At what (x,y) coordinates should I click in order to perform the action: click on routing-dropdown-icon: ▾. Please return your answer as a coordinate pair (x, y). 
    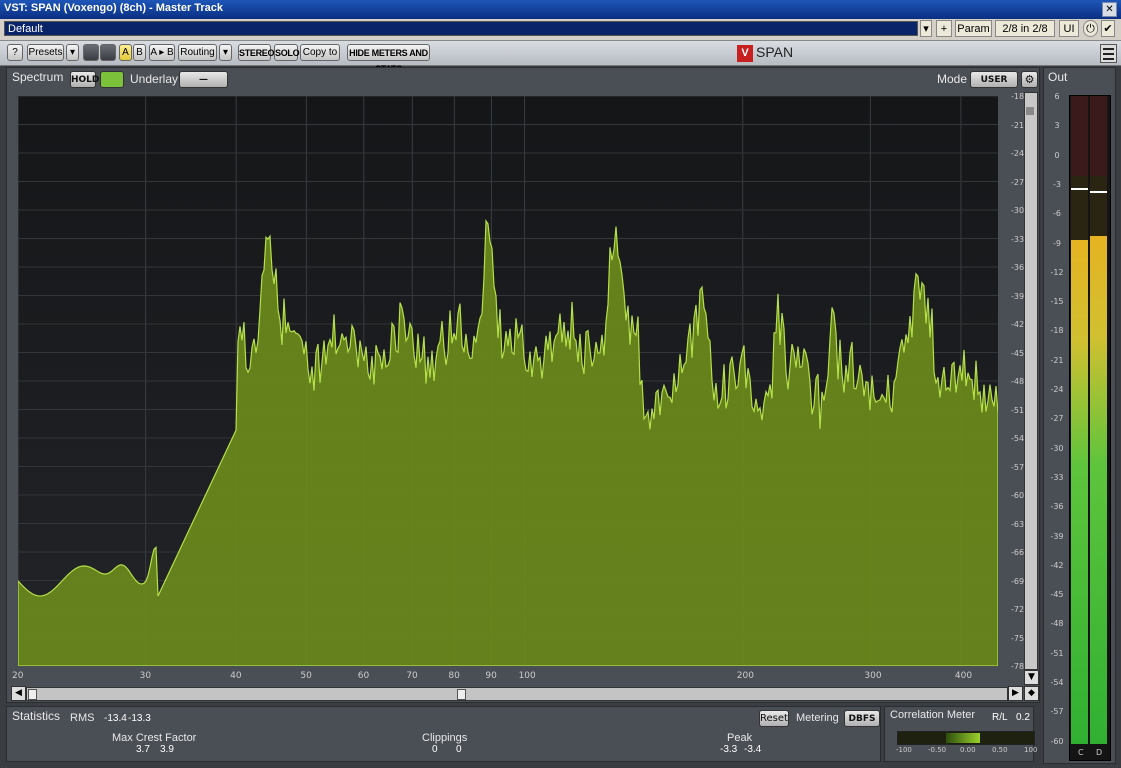
    Looking at the image, I should click on (225, 52).